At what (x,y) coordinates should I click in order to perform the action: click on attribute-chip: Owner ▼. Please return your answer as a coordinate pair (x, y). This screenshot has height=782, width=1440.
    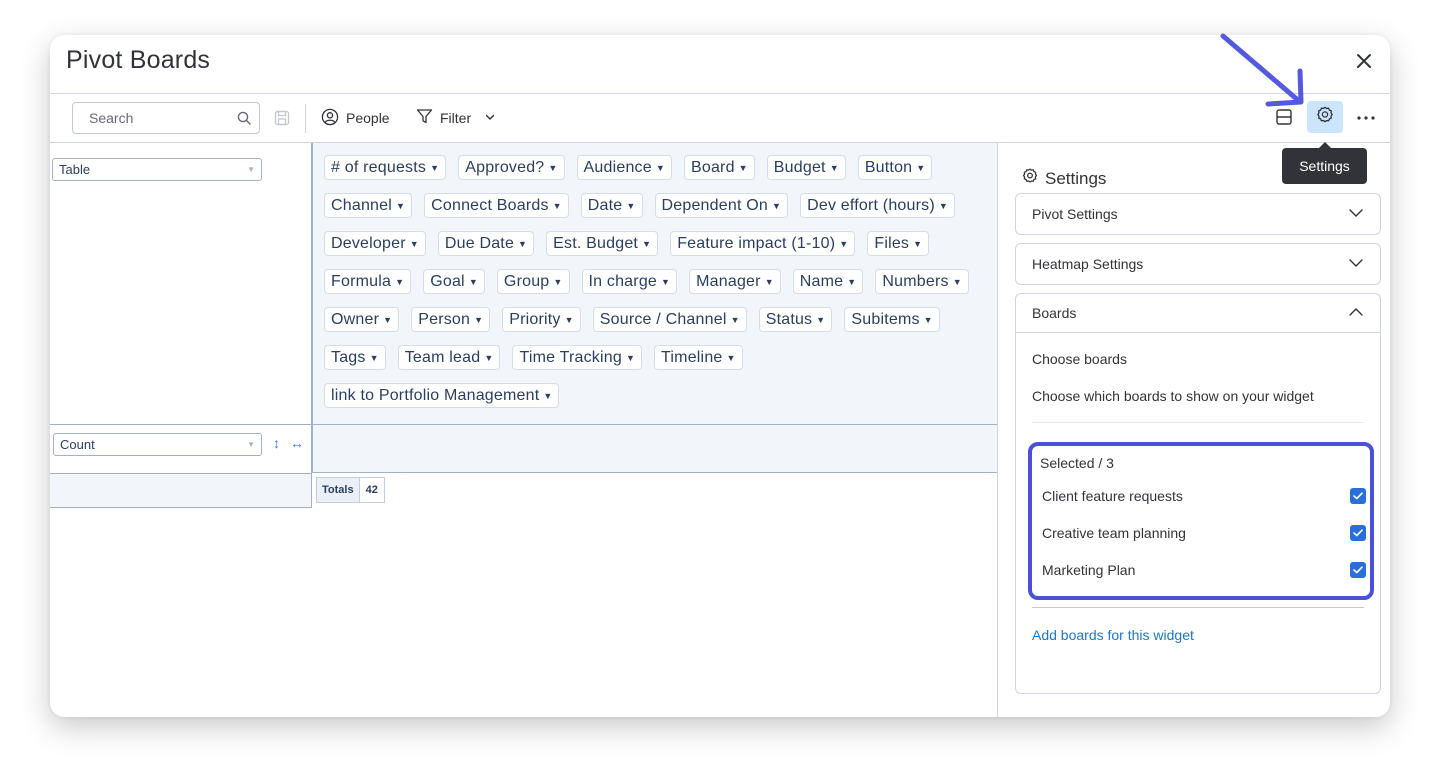
    Looking at the image, I should click on (362, 319).